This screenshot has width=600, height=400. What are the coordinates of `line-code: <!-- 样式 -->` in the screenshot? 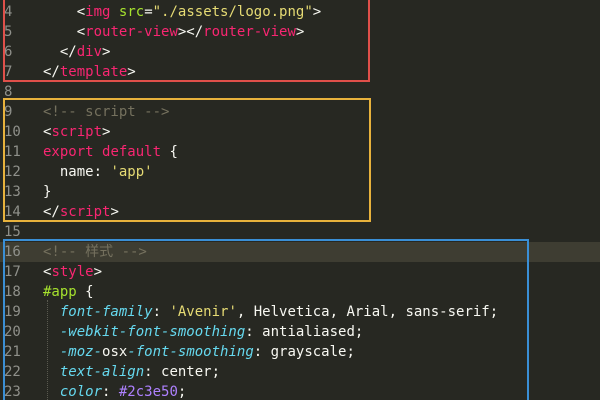 It's located at (95, 252).